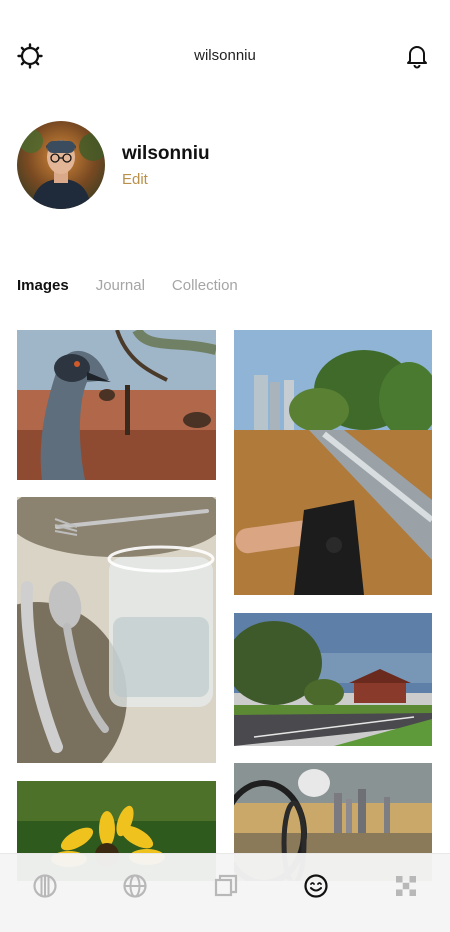 This screenshot has height=932, width=450. What do you see at coordinates (417, 56) in the screenshot?
I see `notification-bell-icon` at bounding box center [417, 56].